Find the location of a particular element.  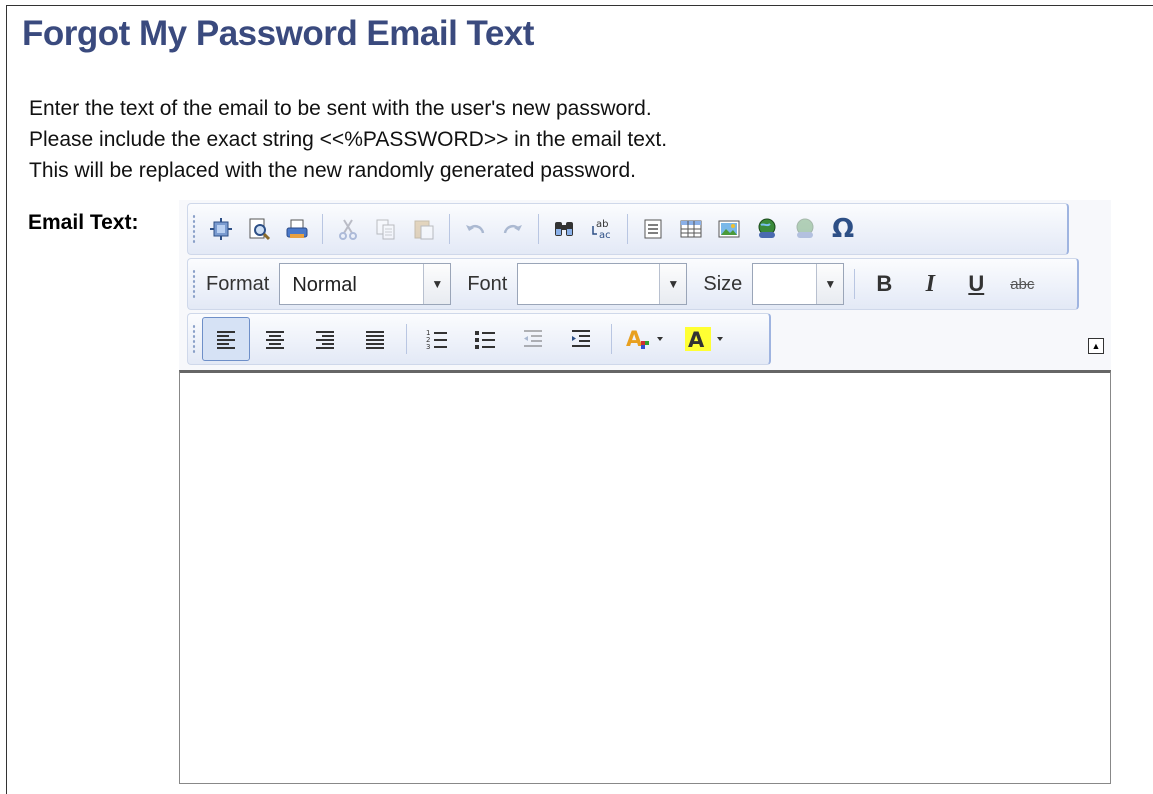

page-title: Forgot My Password Email Text is located at coordinates (278, 33).